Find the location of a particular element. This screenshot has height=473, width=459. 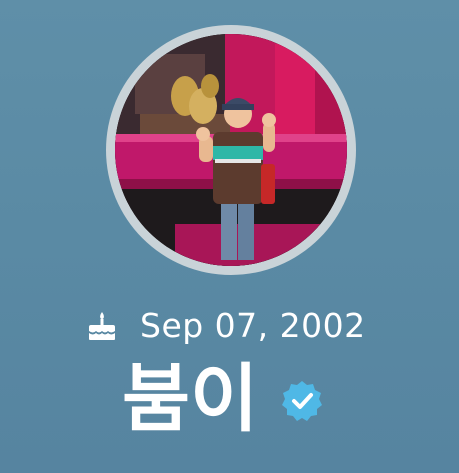

verified-badge-icon is located at coordinates (302, 401).